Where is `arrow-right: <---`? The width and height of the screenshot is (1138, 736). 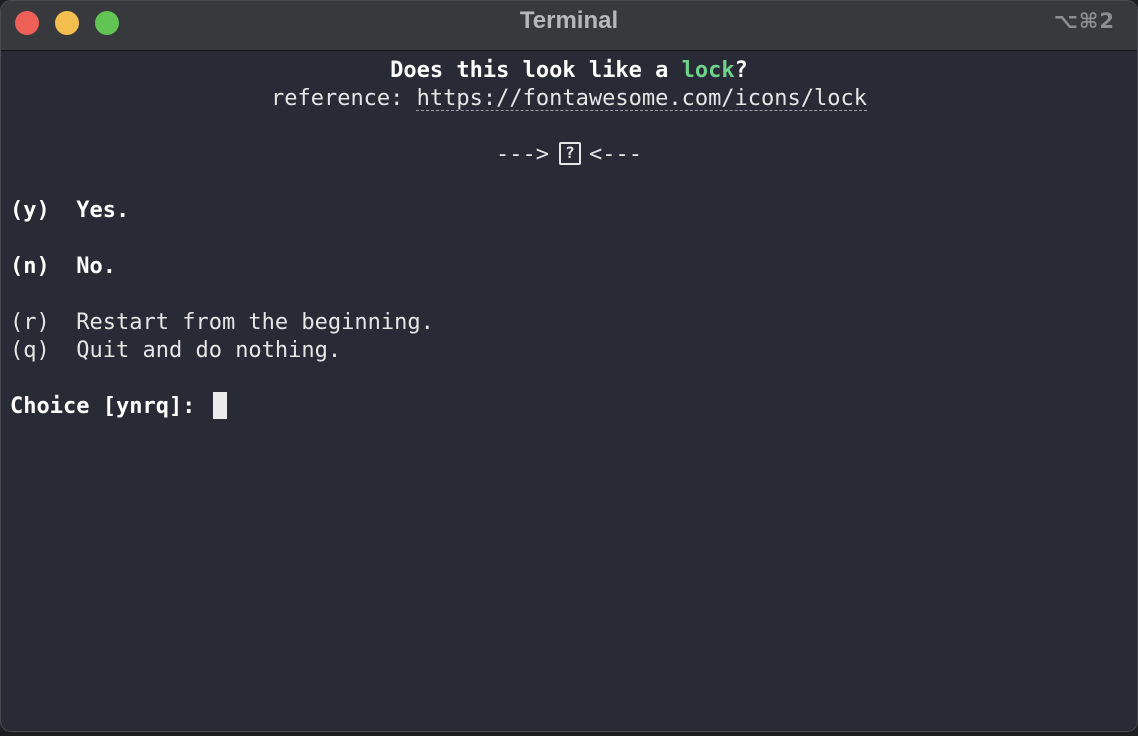 arrow-right: <--- is located at coordinates (615, 154).